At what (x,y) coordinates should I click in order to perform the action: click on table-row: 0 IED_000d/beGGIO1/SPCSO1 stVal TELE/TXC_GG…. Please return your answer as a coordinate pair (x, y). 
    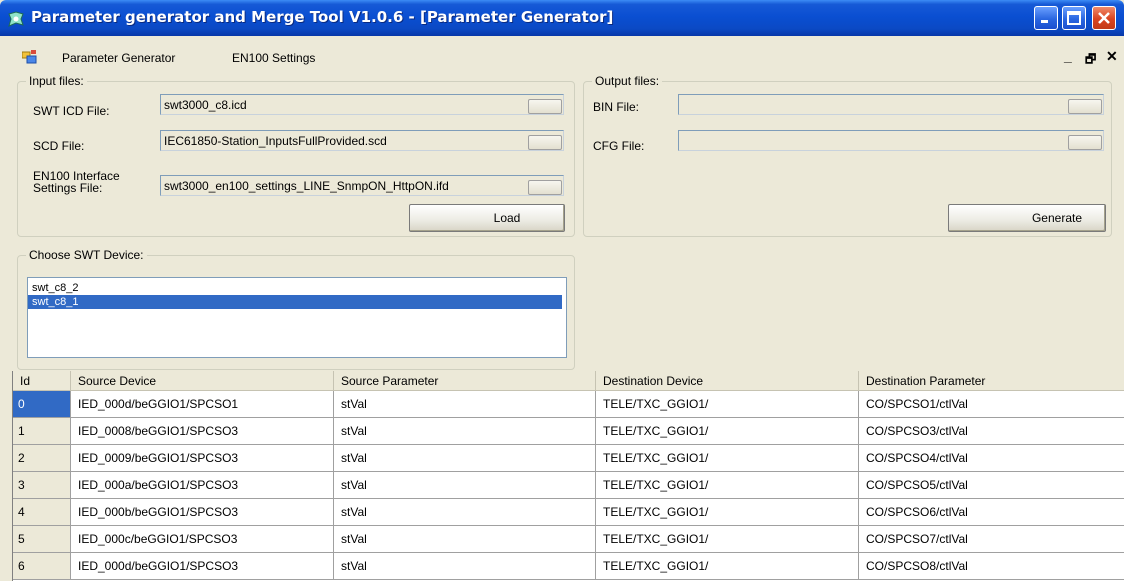
    Looking at the image, I should click on (568, 404).